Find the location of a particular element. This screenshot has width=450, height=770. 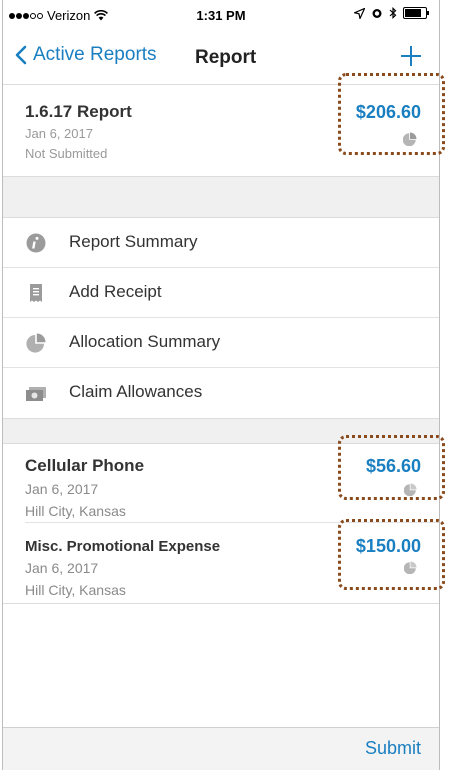

add-icon is located at coordinates (411, 56).